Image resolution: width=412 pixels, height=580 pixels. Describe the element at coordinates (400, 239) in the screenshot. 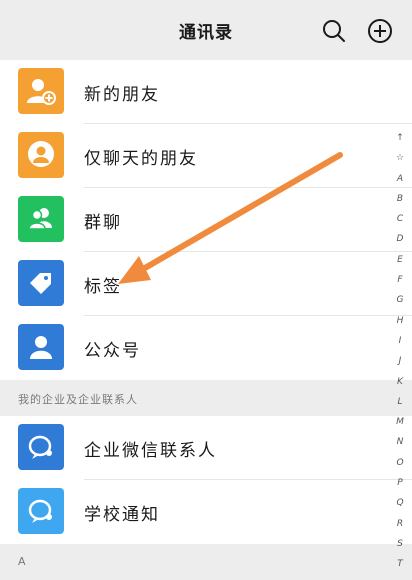

I see `index-letter: D` at that location.